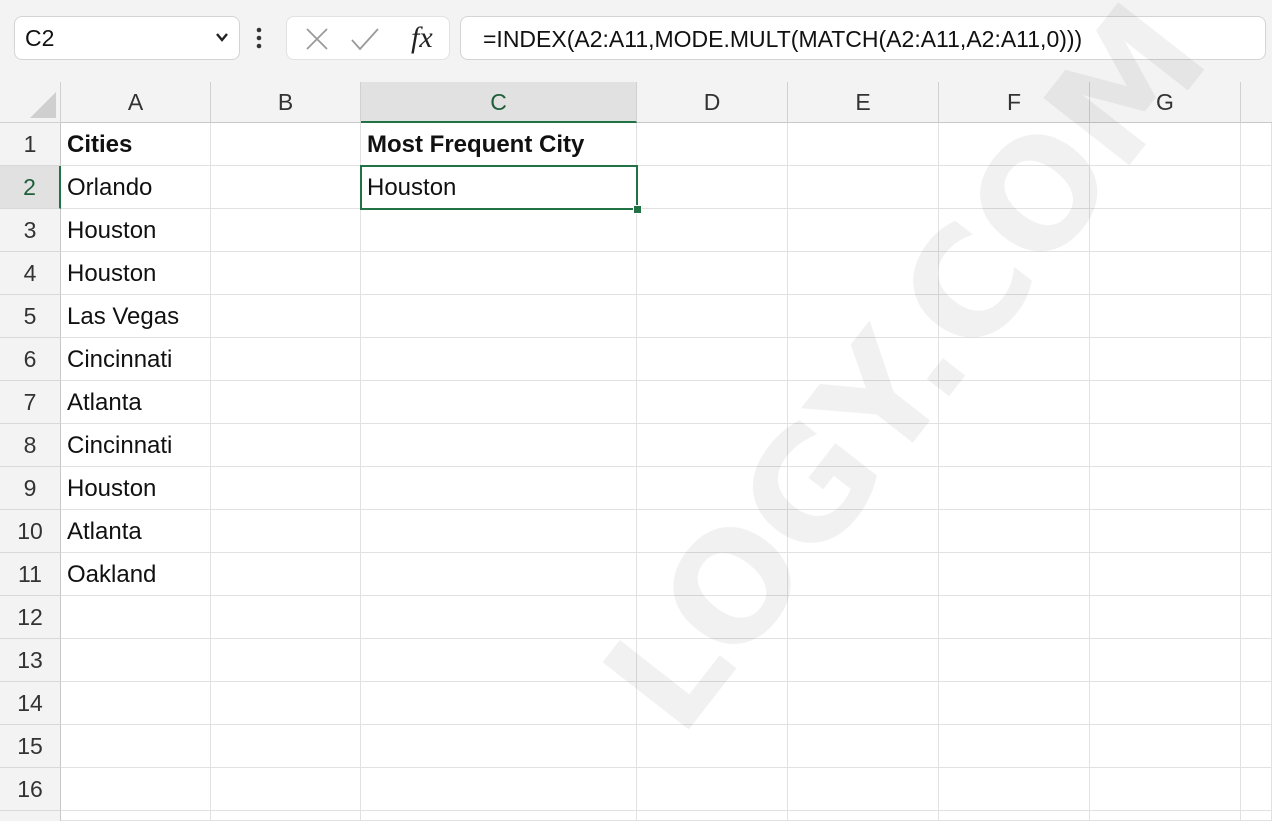 The width and height of the screenshot is (1272, 821). Describe the element at coordinates (1165, 102) in the screenshot. I see `column-header-g: G` at that location.